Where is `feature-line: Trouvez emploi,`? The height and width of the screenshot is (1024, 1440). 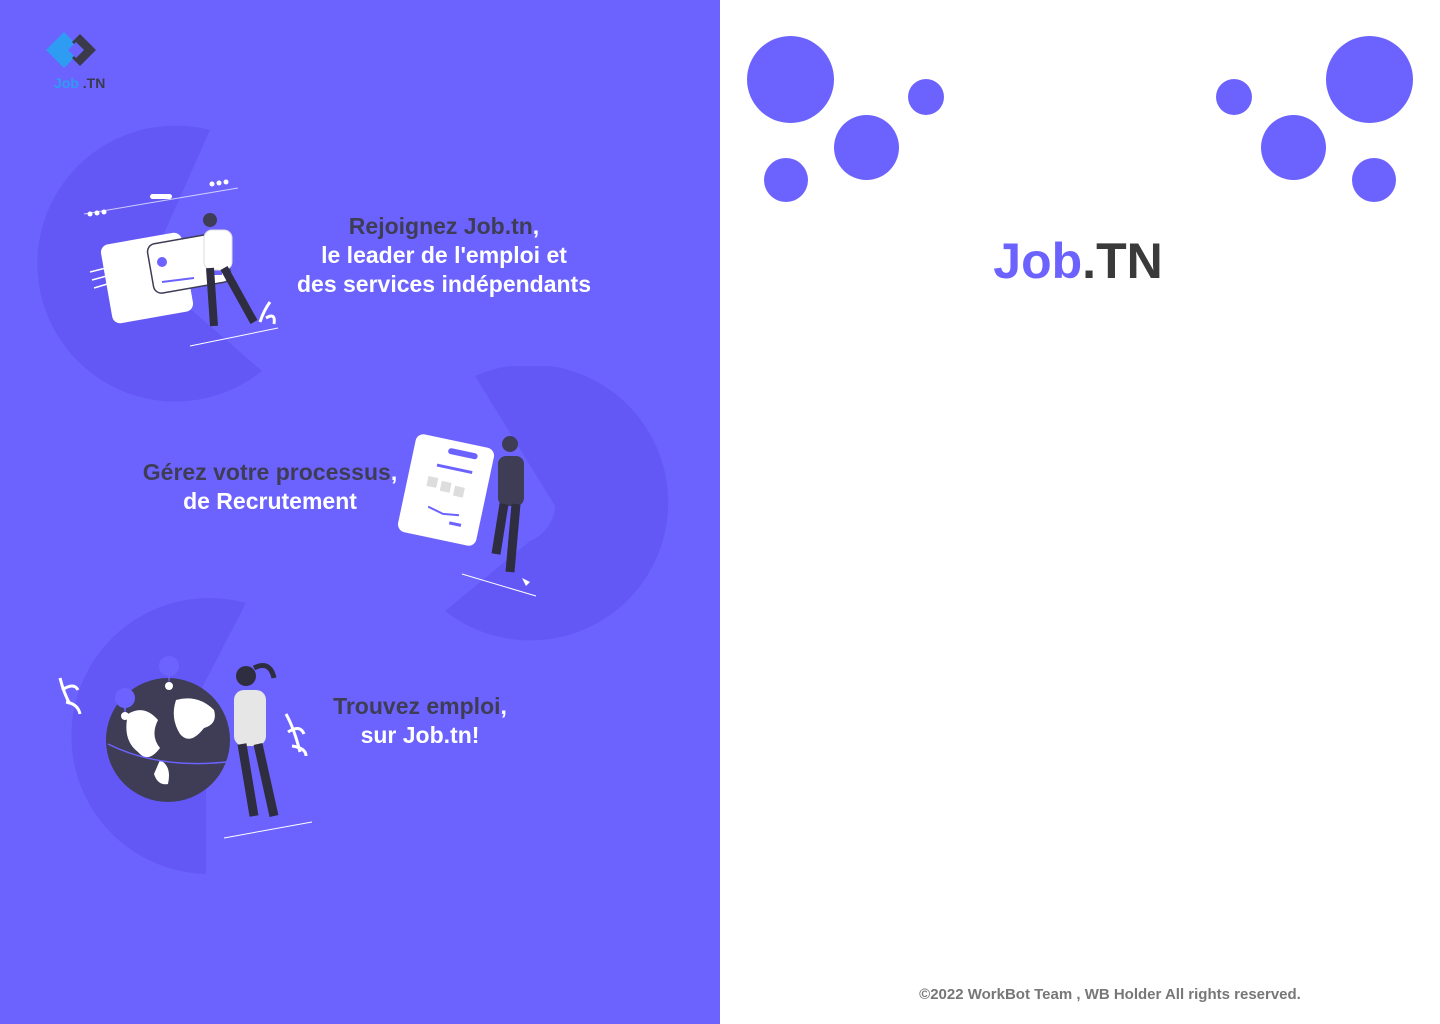
feature-line: Trouvez emploi, is located at coordinates (420, 706).